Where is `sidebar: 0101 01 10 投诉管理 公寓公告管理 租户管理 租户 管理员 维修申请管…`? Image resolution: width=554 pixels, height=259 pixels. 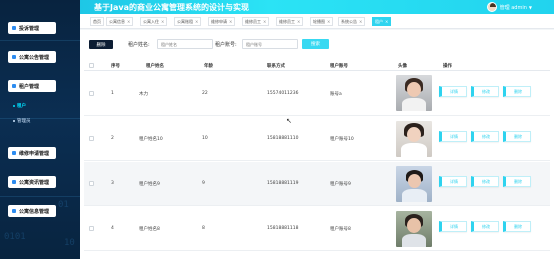 sidebar: 0101 01 10 投诉管理 公寓公告管理 租户管理 租户 管理员 维修申请管… is located at coordinates (40, 129).